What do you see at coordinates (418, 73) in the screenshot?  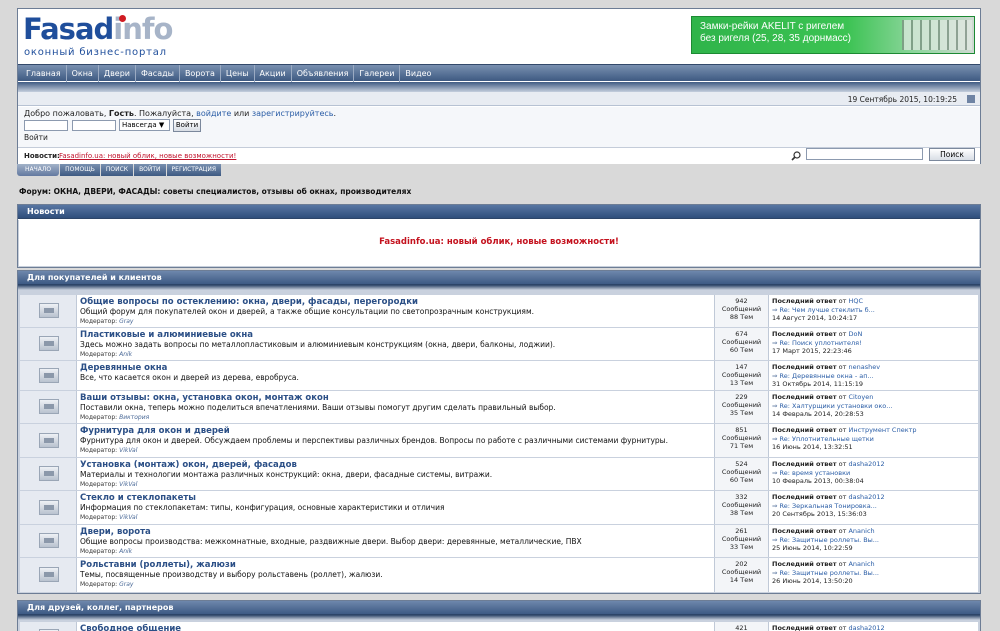 I see `nav-item-video: Видео` at bounding box center [418, 73].